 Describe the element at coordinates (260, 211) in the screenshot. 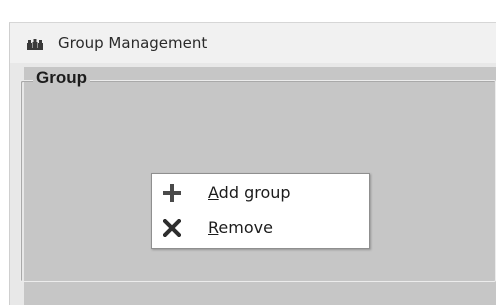

I see `context-menu: Add group Remove` at that location.